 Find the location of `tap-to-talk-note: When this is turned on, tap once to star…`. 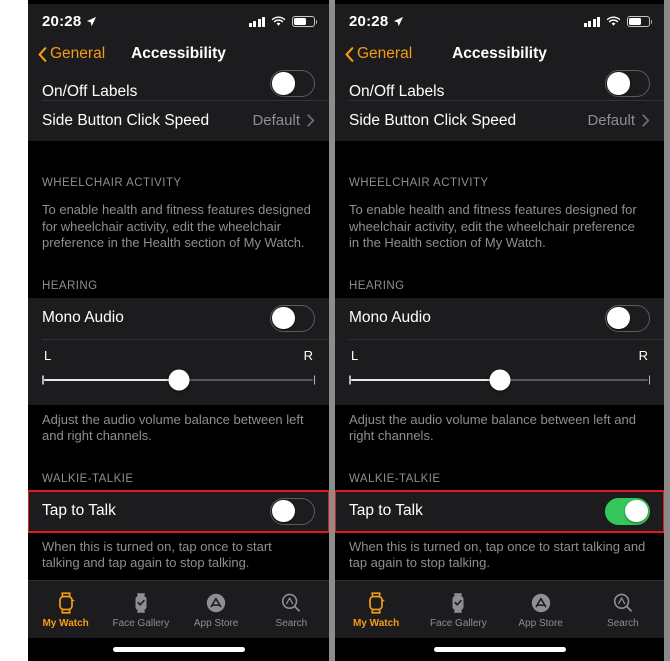

tap-to-talk-note: When this is turned on, tap once to star… is located at coordinates (499, 551).